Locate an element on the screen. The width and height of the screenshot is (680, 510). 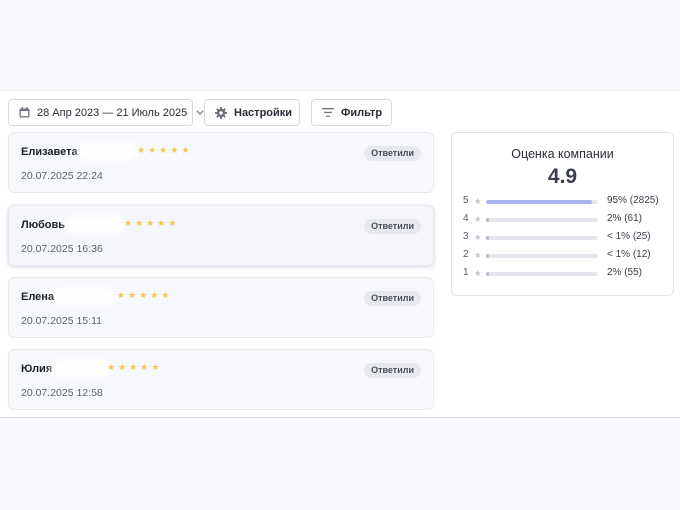
rating-row: 5 ★ 95% (2825) is located at coordinates (565, 202).